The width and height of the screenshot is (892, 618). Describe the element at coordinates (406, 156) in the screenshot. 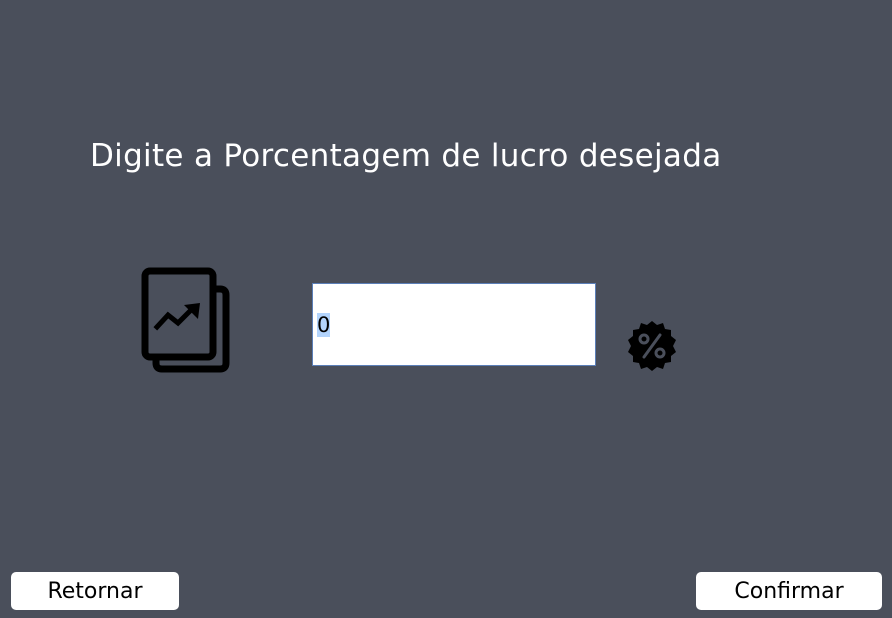

I see `page-title: Digite a Porcentagem de lucro desejada` at that location.